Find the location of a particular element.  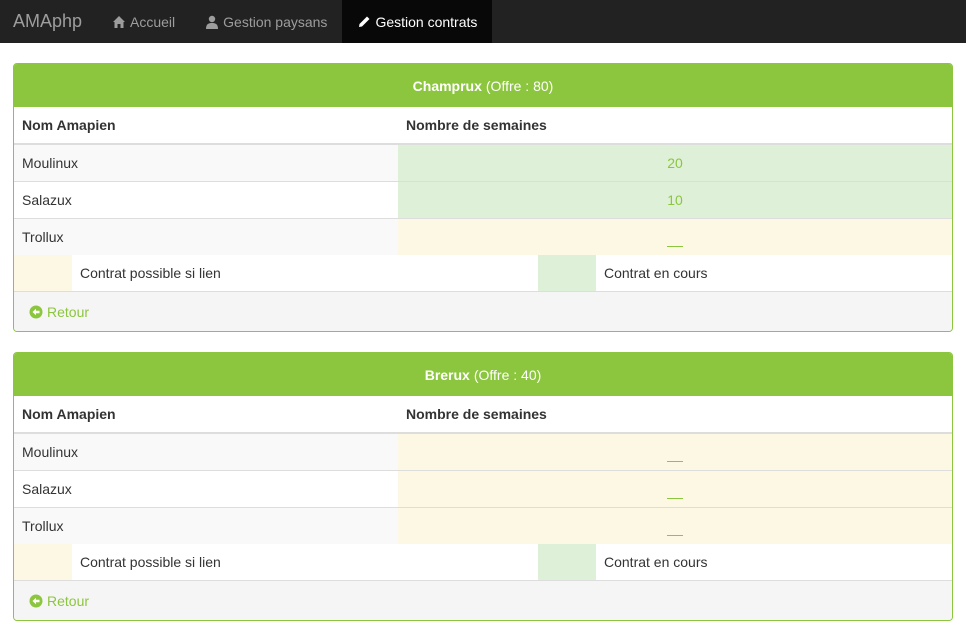

weeks-value: 10 is located at coordinates (675, 199).